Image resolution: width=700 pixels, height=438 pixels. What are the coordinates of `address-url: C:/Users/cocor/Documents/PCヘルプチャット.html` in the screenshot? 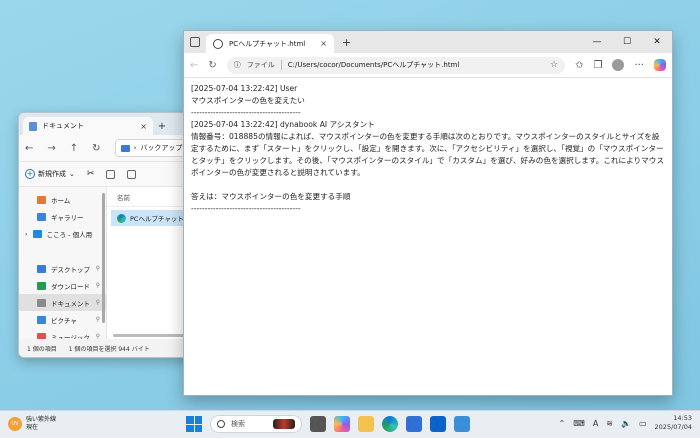 It's located at (374, 65).